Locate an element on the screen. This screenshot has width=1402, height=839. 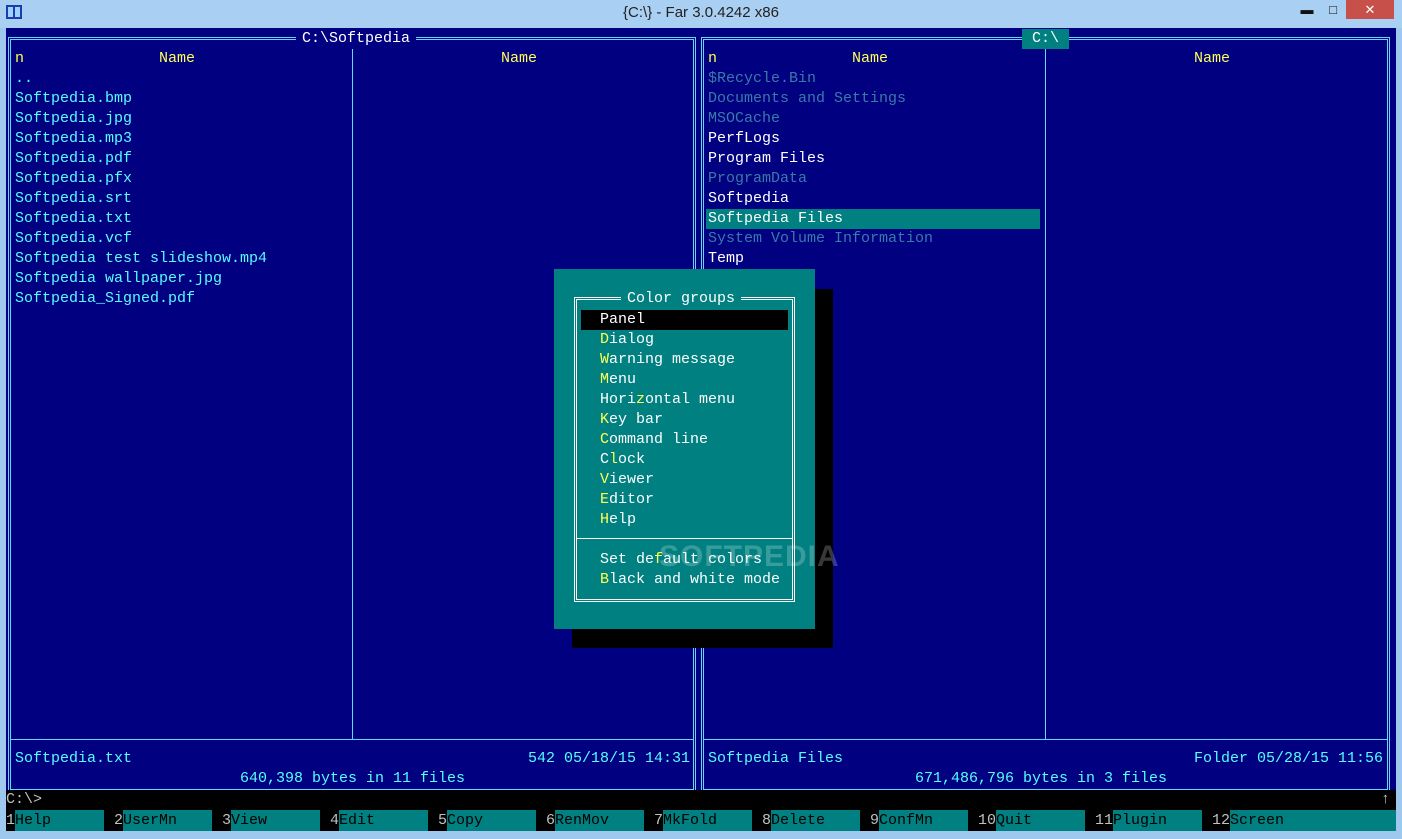
left-status-divider is located at coordinates (352, 739).